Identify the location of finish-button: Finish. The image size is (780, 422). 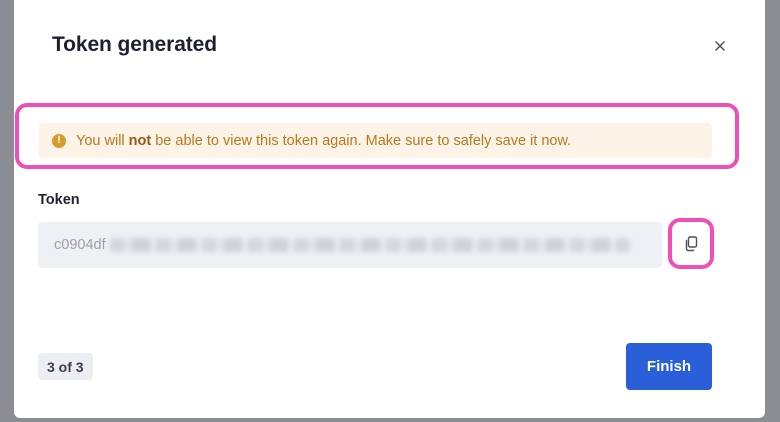
(669, 366).